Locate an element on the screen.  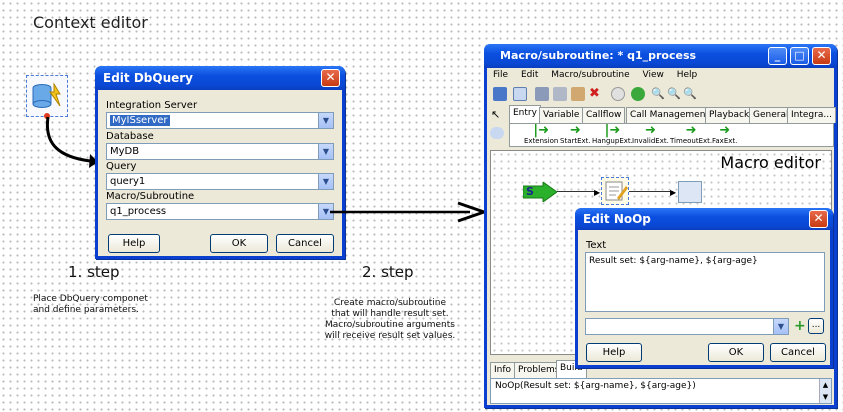
chat-icon is located at coordinates (497, 133).